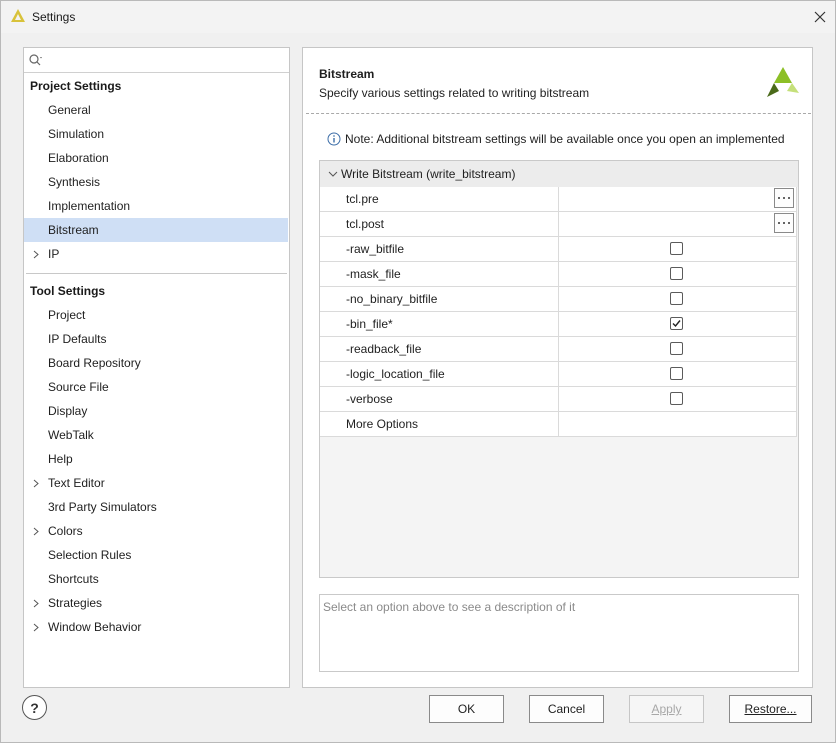 The width and height of the screenshot is (836, 743). What do you see at coordinates (156, 555) in the screenshot?
I see `nav-item-selection-rules: Selection Rules` at bounding box center [156, 555].